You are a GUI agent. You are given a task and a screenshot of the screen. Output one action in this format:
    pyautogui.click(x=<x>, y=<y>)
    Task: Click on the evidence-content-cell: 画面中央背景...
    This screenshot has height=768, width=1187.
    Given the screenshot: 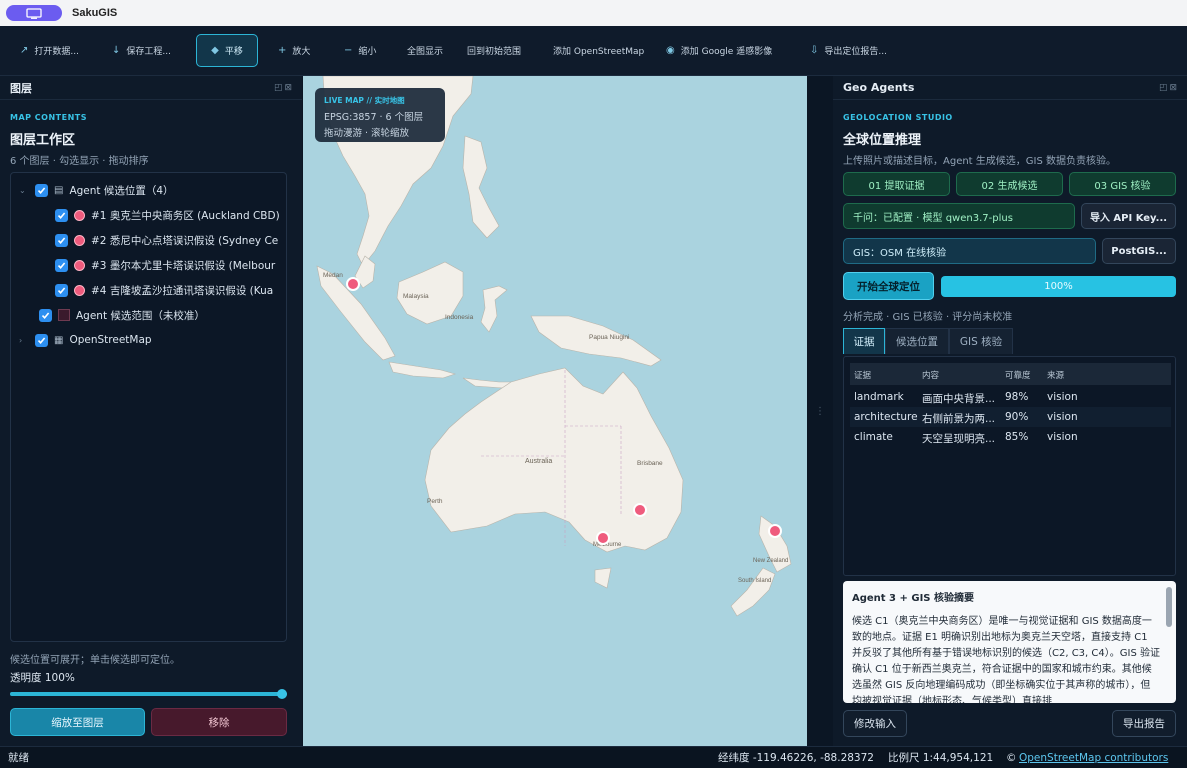 What is the action you would take?
    pyautogui.click(x=959, y=399)
    